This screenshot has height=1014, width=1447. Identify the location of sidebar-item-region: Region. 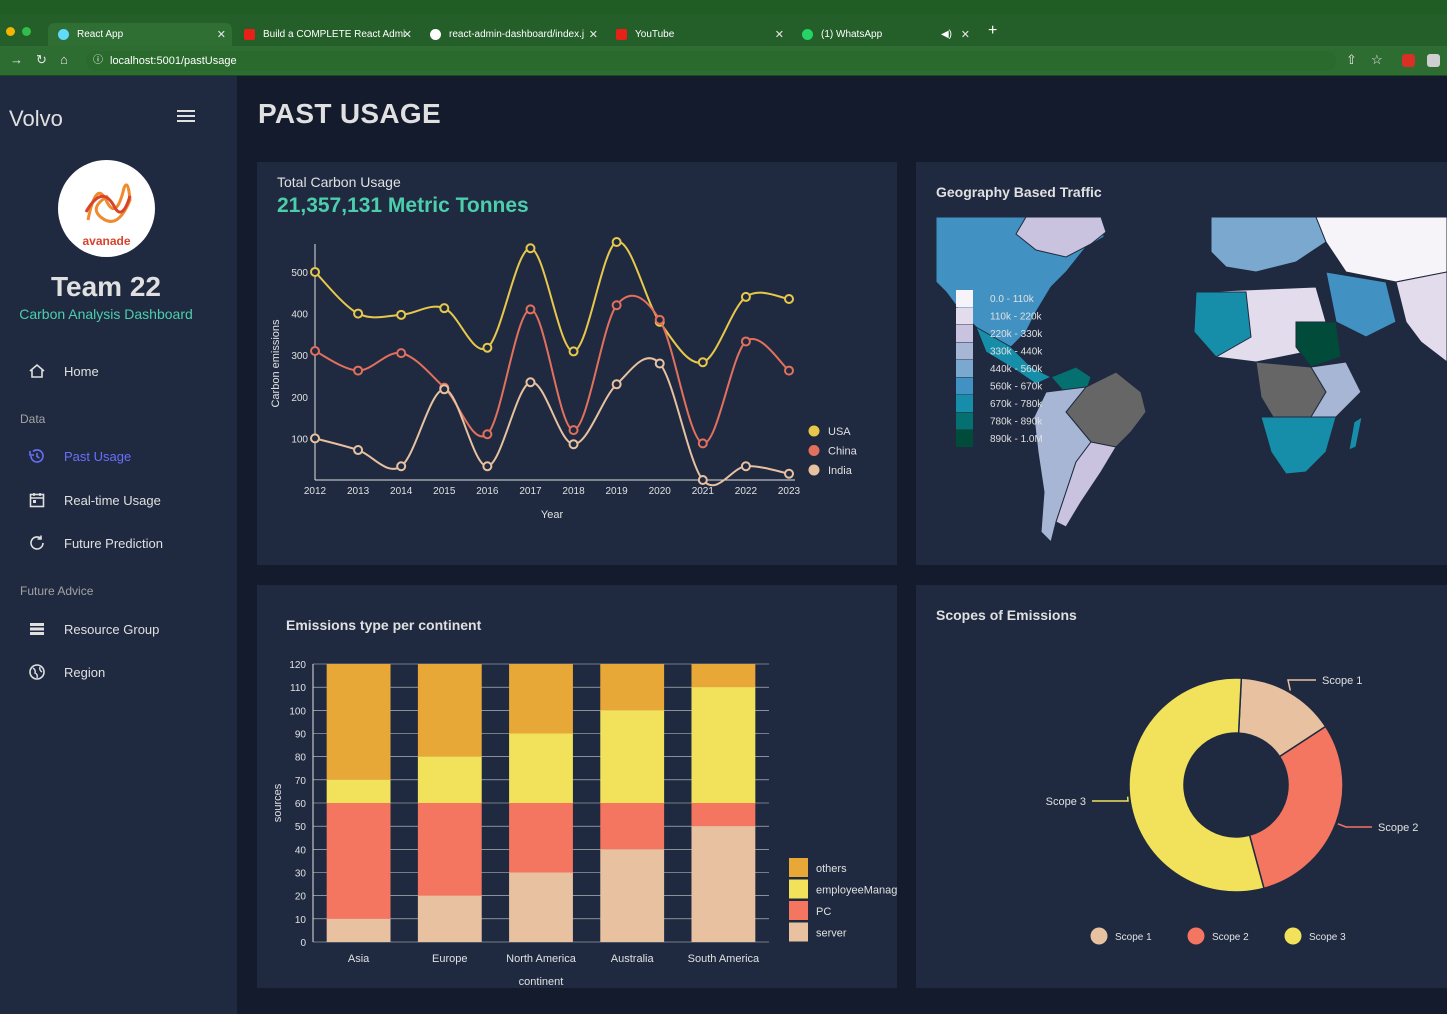
(66, 672).